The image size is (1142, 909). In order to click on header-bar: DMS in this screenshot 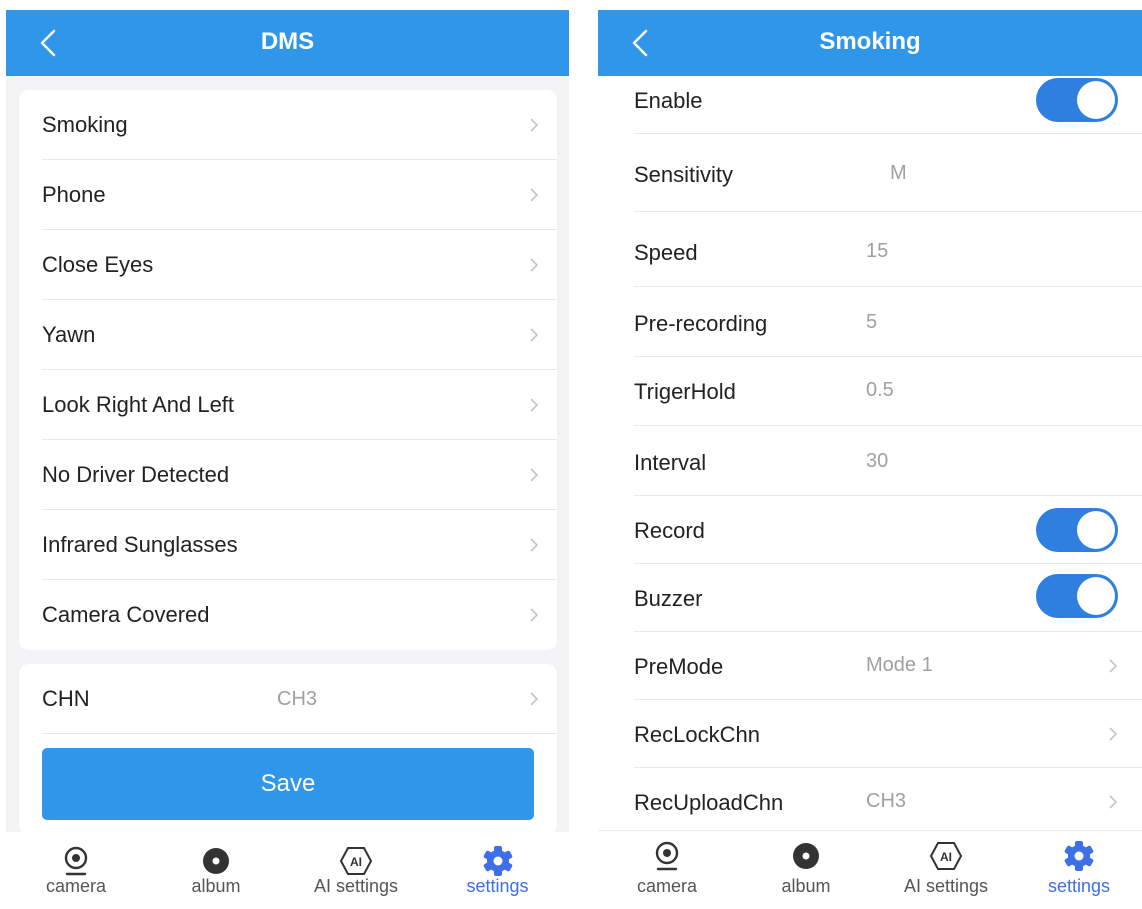, I will do `click(287, 43)`.